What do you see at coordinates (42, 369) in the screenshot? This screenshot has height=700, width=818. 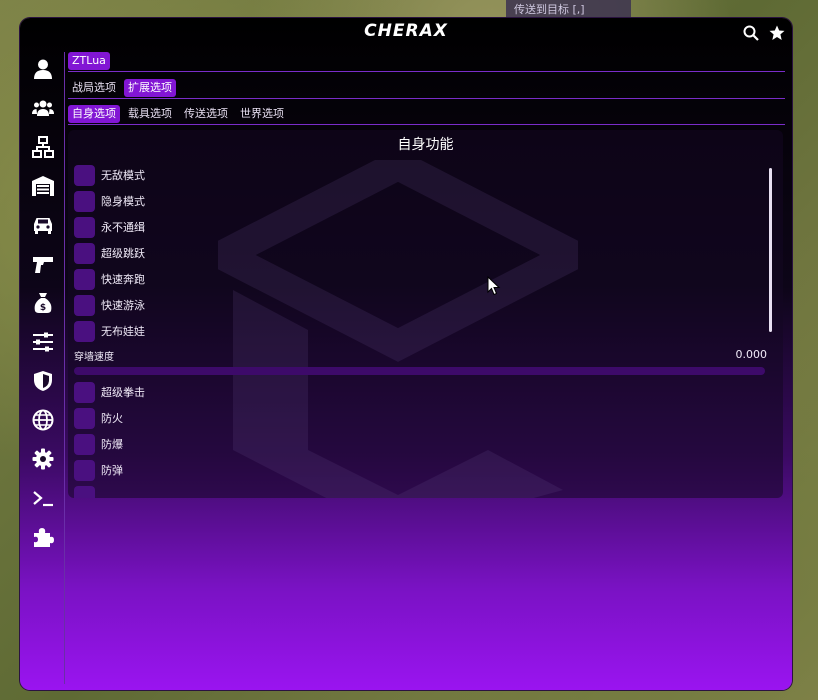 I see `sidebar: $` at bounding box center [42, 369].